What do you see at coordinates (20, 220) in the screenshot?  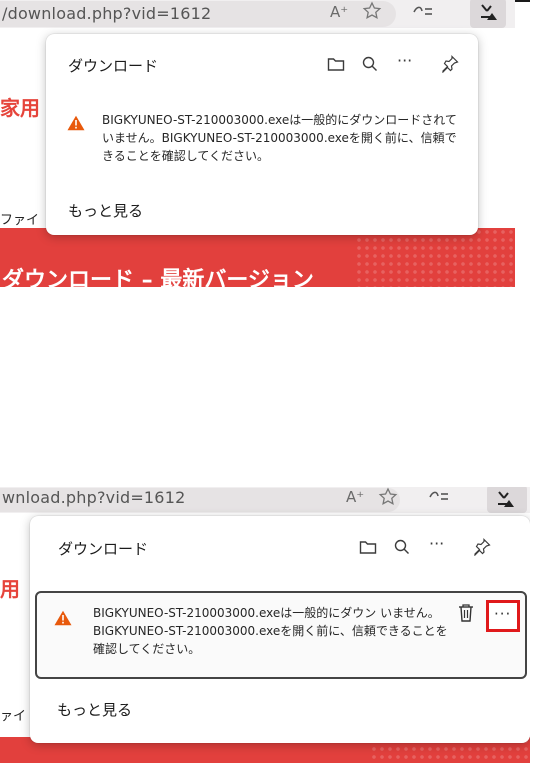 I see `file-label-fragment: ファイ` at bounding box center [20, 220].